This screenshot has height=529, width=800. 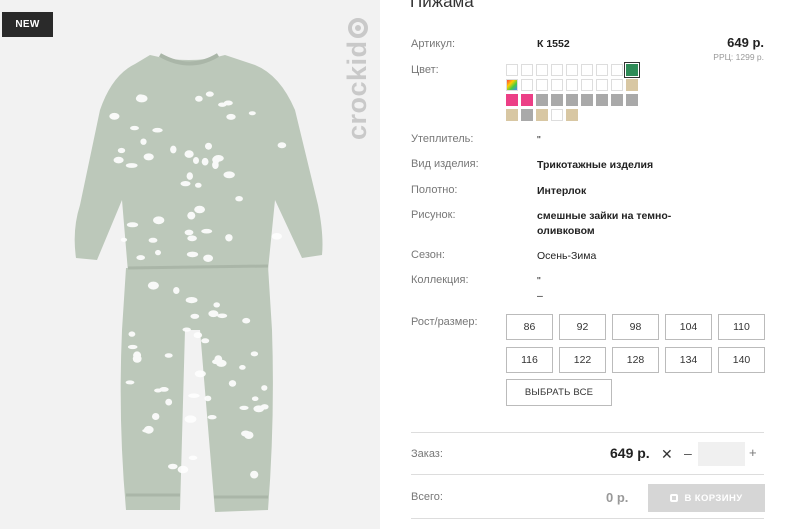 What do you see at coordinates (582, 327) in the screenshot?
I see `size-option: 92` at bounding box center [582, 327].